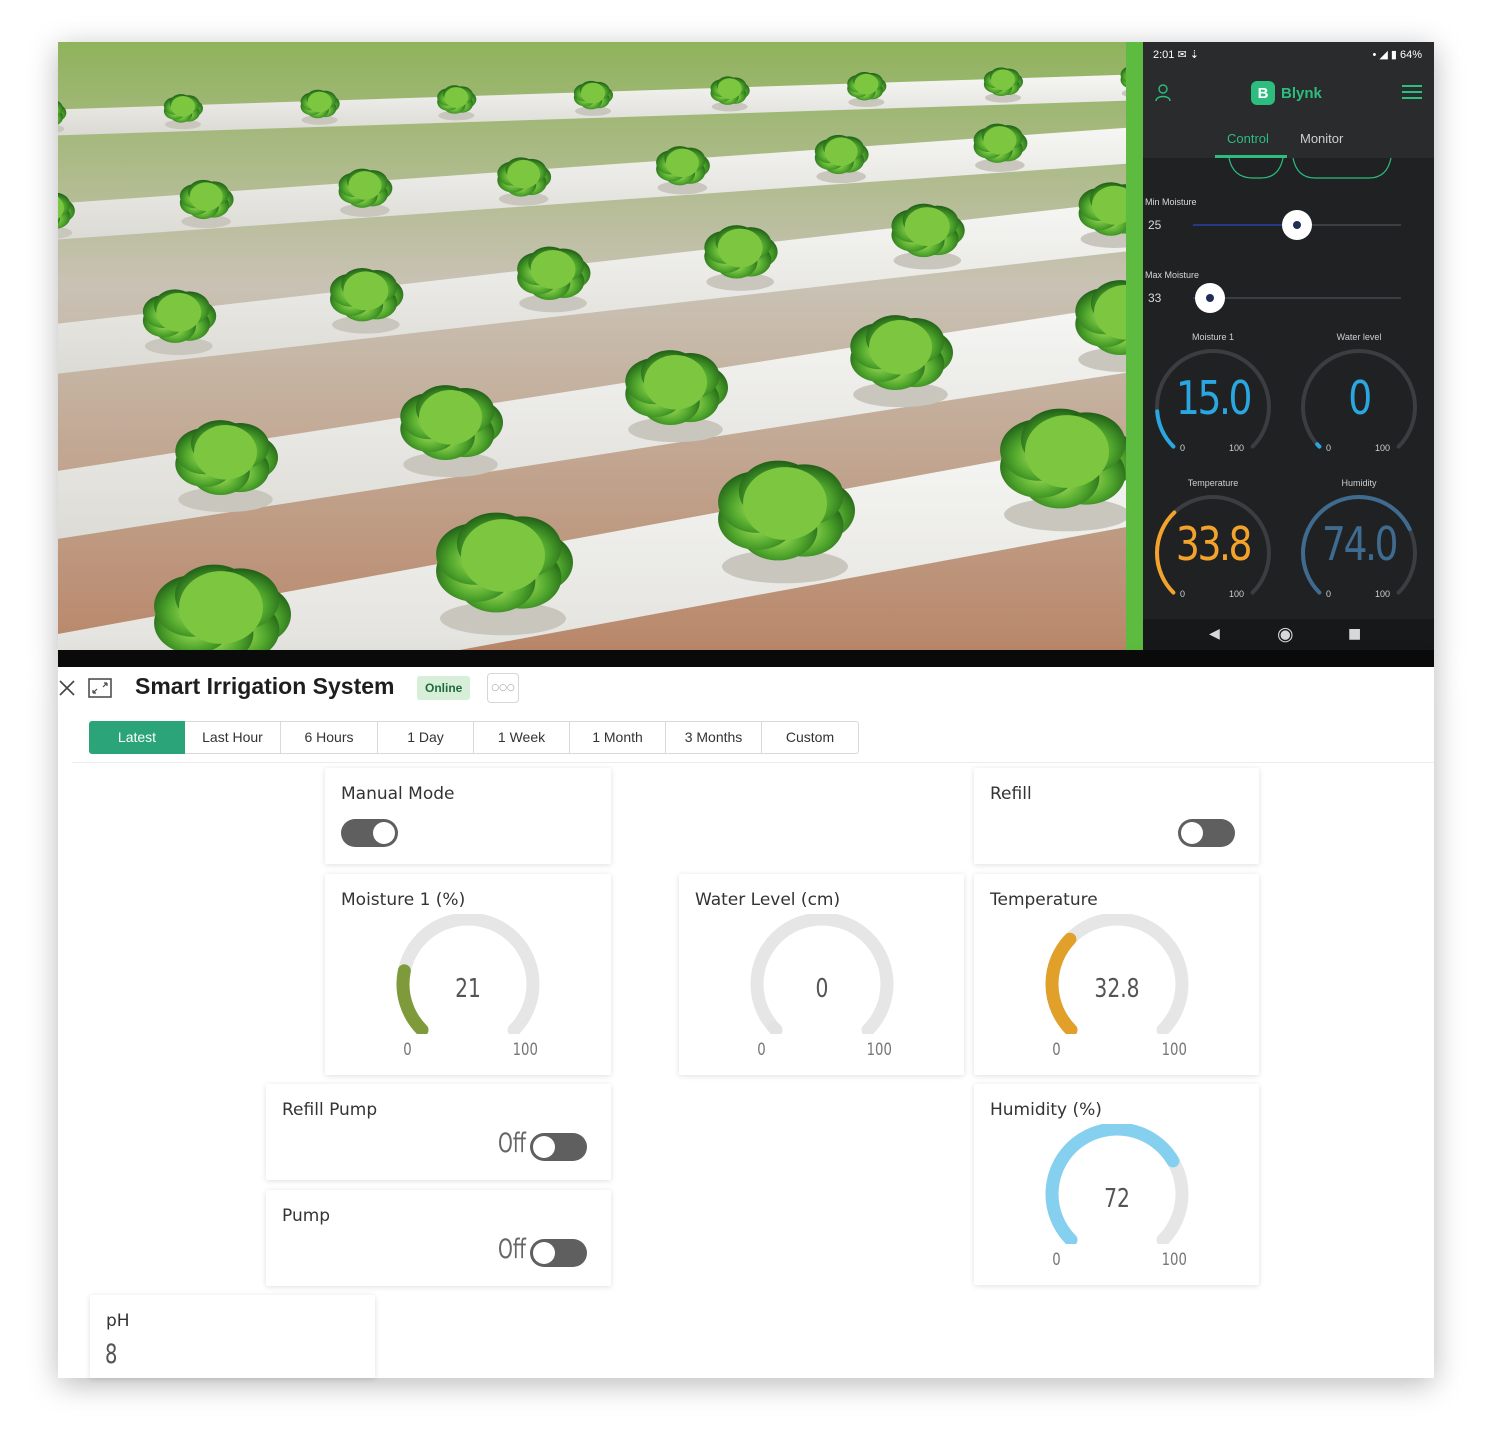 This screenshot has height=1430, width=1500. I want to click on tab-latest: Latest, so click(137, 737).